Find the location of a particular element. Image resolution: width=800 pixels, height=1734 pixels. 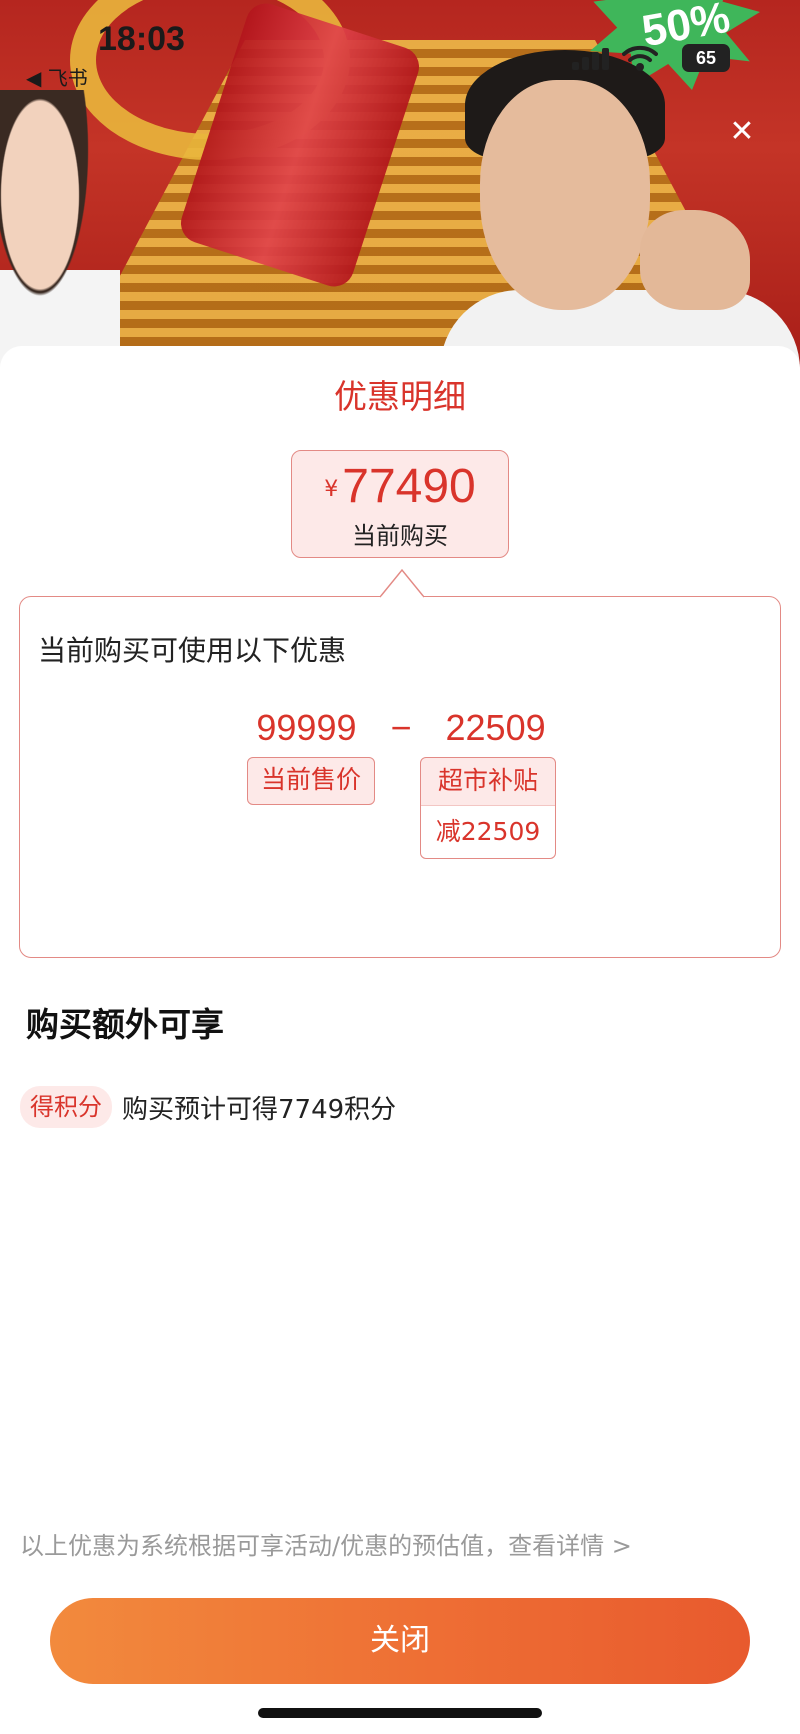

battery-icon: 65 is located at coordinates (706, 58).